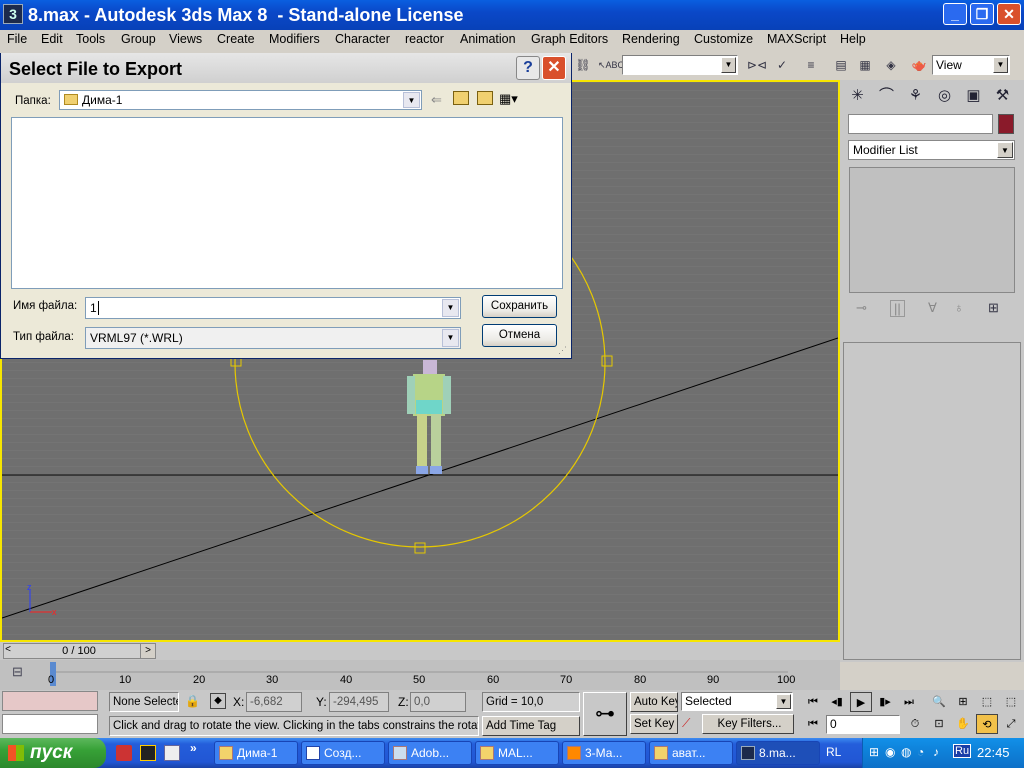  What do you see at coordinates (865, 65) in the screenshot?
I see `schematic-view-icon: ▦` at bounding box center [865, 65].